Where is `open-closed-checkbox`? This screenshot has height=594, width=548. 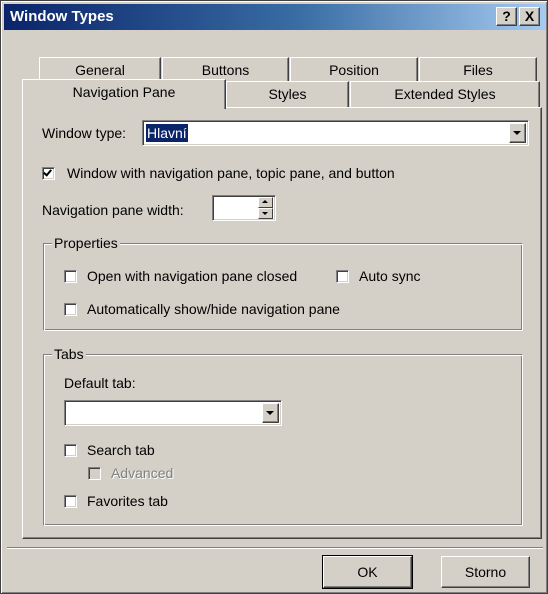 open-closed-checkbox is located at coordinates (70, 276).